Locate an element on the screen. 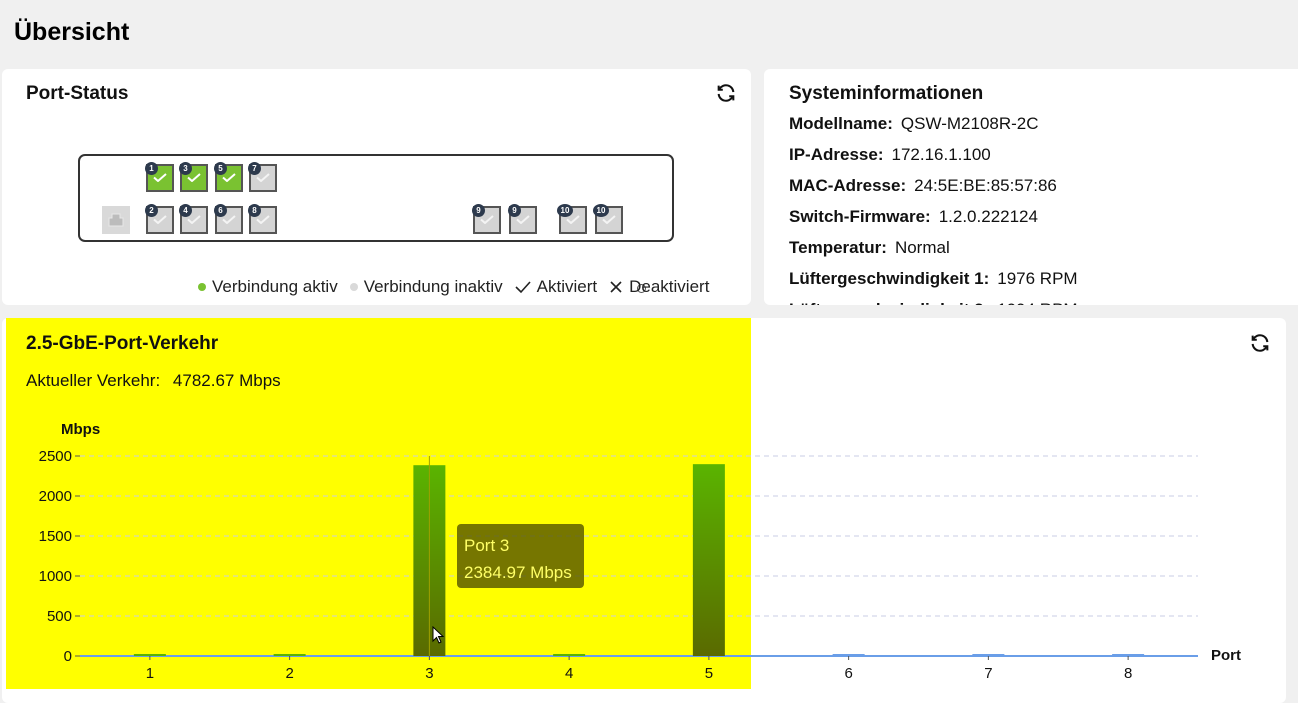 This screenshot has height=703, width=1298. x-tick-label: 2 is located at coordinates (289, 673).